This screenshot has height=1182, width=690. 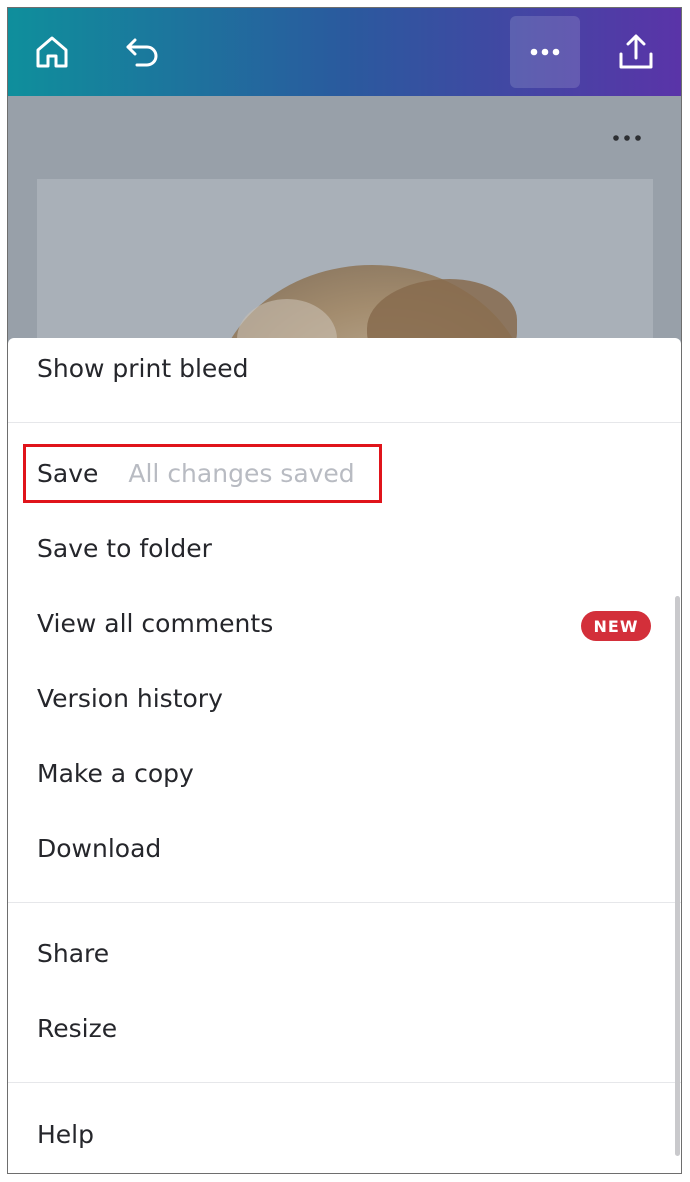 I want to click on menu-item-save-to-folder: Save to folder, so click(x=124, y=548).